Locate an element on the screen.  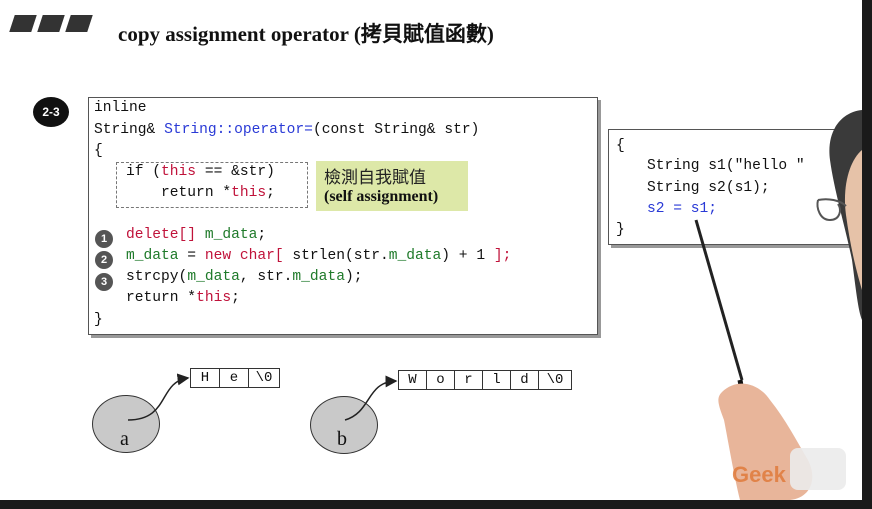
watermark-brand: Geek is located at coordinates (759, 474).